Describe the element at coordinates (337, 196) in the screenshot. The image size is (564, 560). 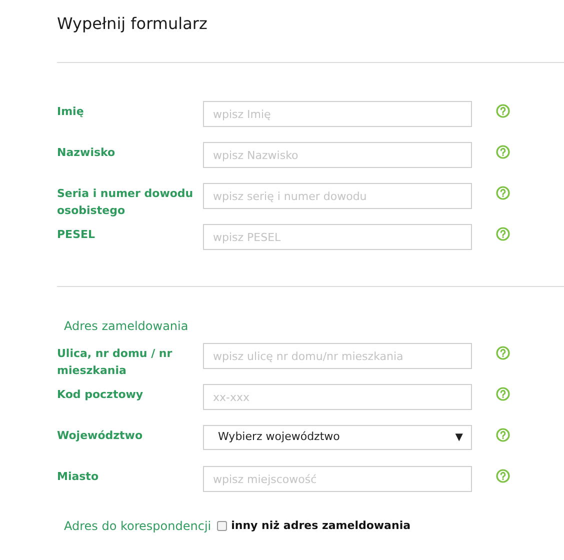
I see `text-field: wpisz serię i numer dowodu` at that location.